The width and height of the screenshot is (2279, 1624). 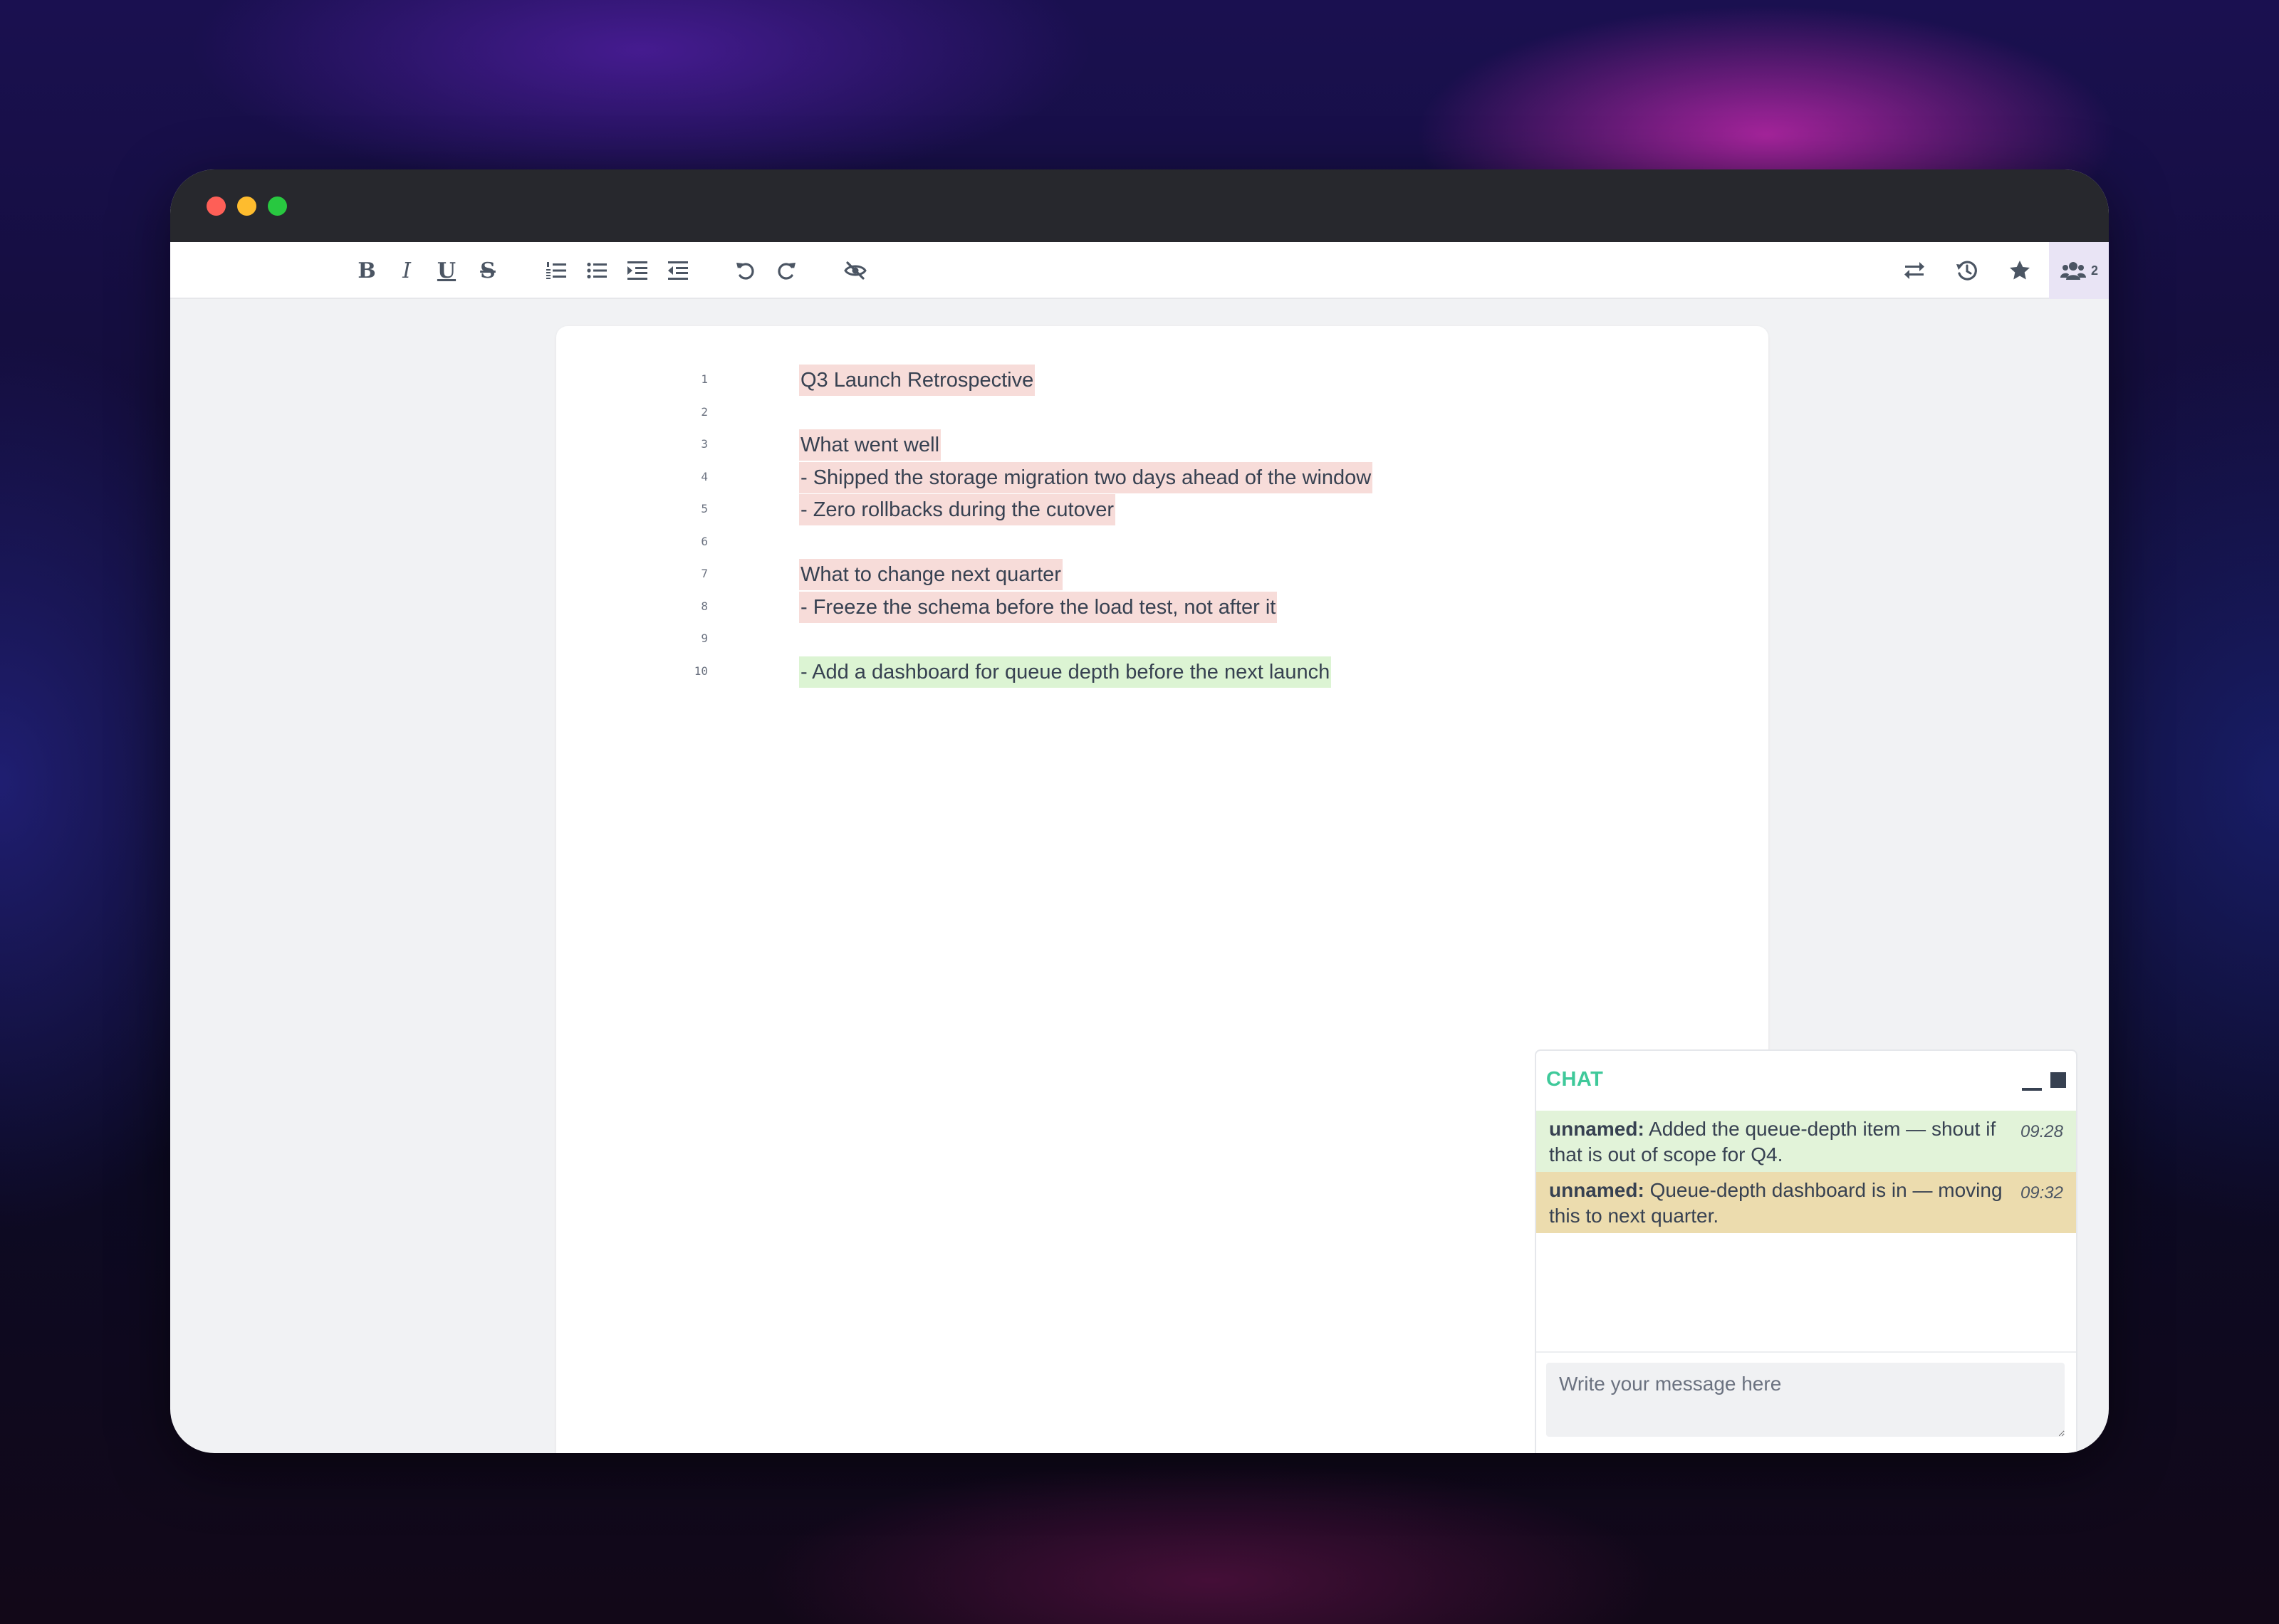 I want to click on underline-icon: U, so click(x=447, y=270).